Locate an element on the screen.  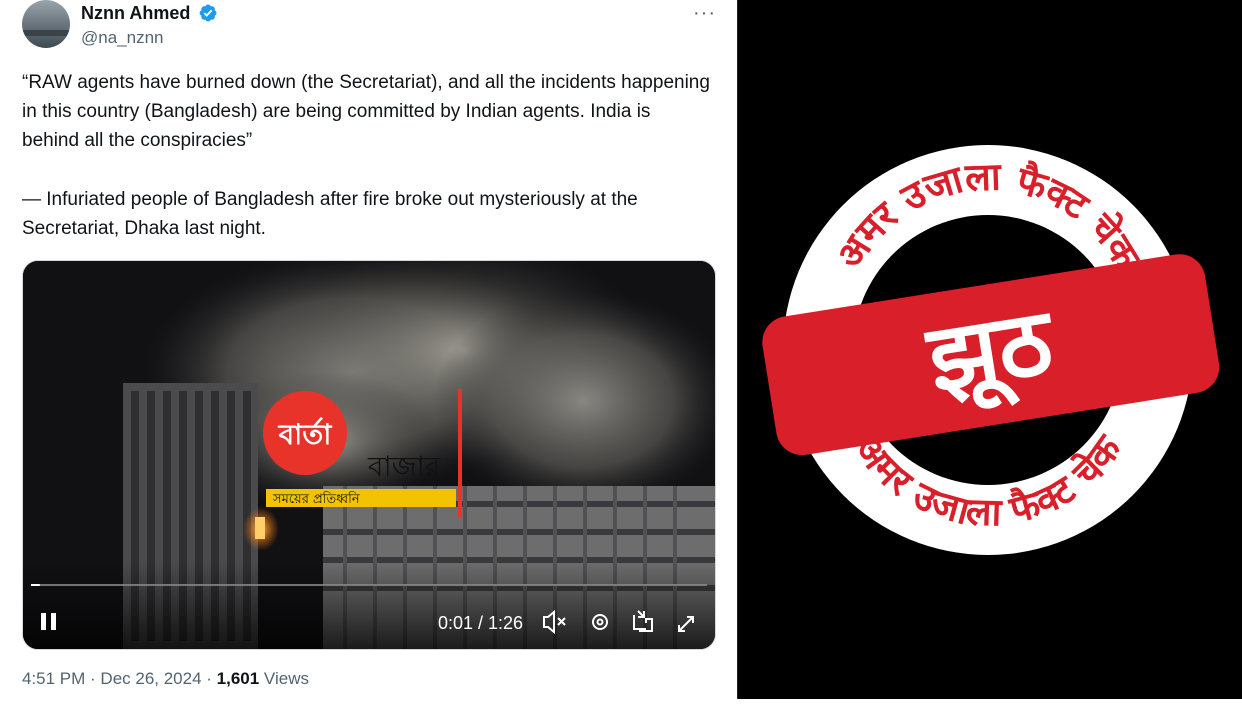
progress-track is located at coordinates (369, 585).